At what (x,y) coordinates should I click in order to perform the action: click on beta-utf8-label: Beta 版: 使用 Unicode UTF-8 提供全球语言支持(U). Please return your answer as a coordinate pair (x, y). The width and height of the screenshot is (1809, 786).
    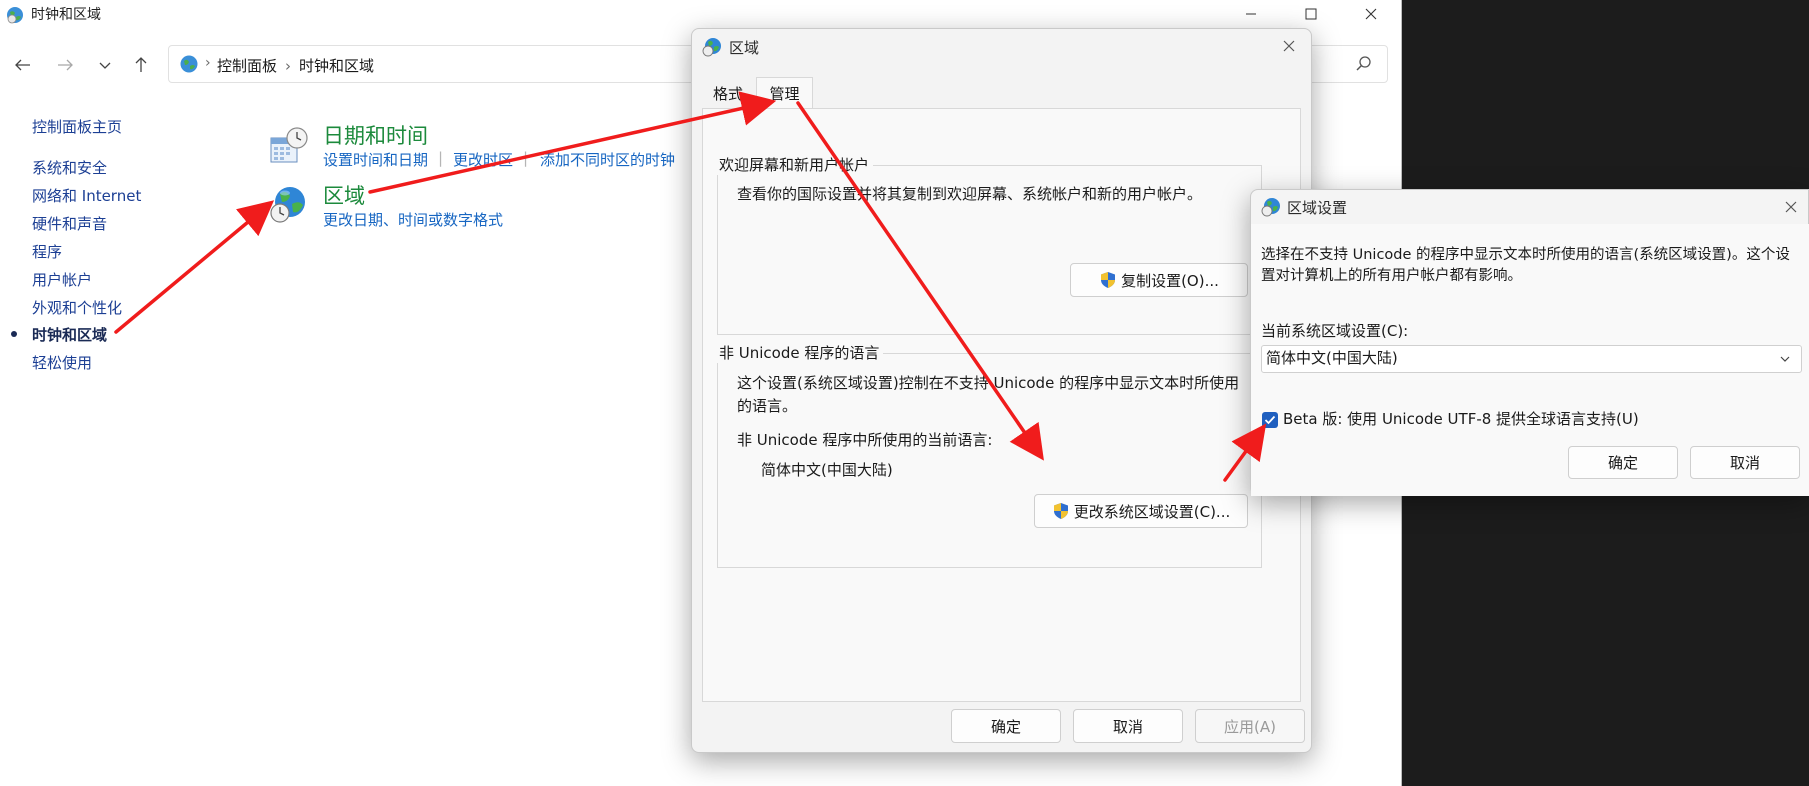
    Looking at the image, I should click on (1461, 419).